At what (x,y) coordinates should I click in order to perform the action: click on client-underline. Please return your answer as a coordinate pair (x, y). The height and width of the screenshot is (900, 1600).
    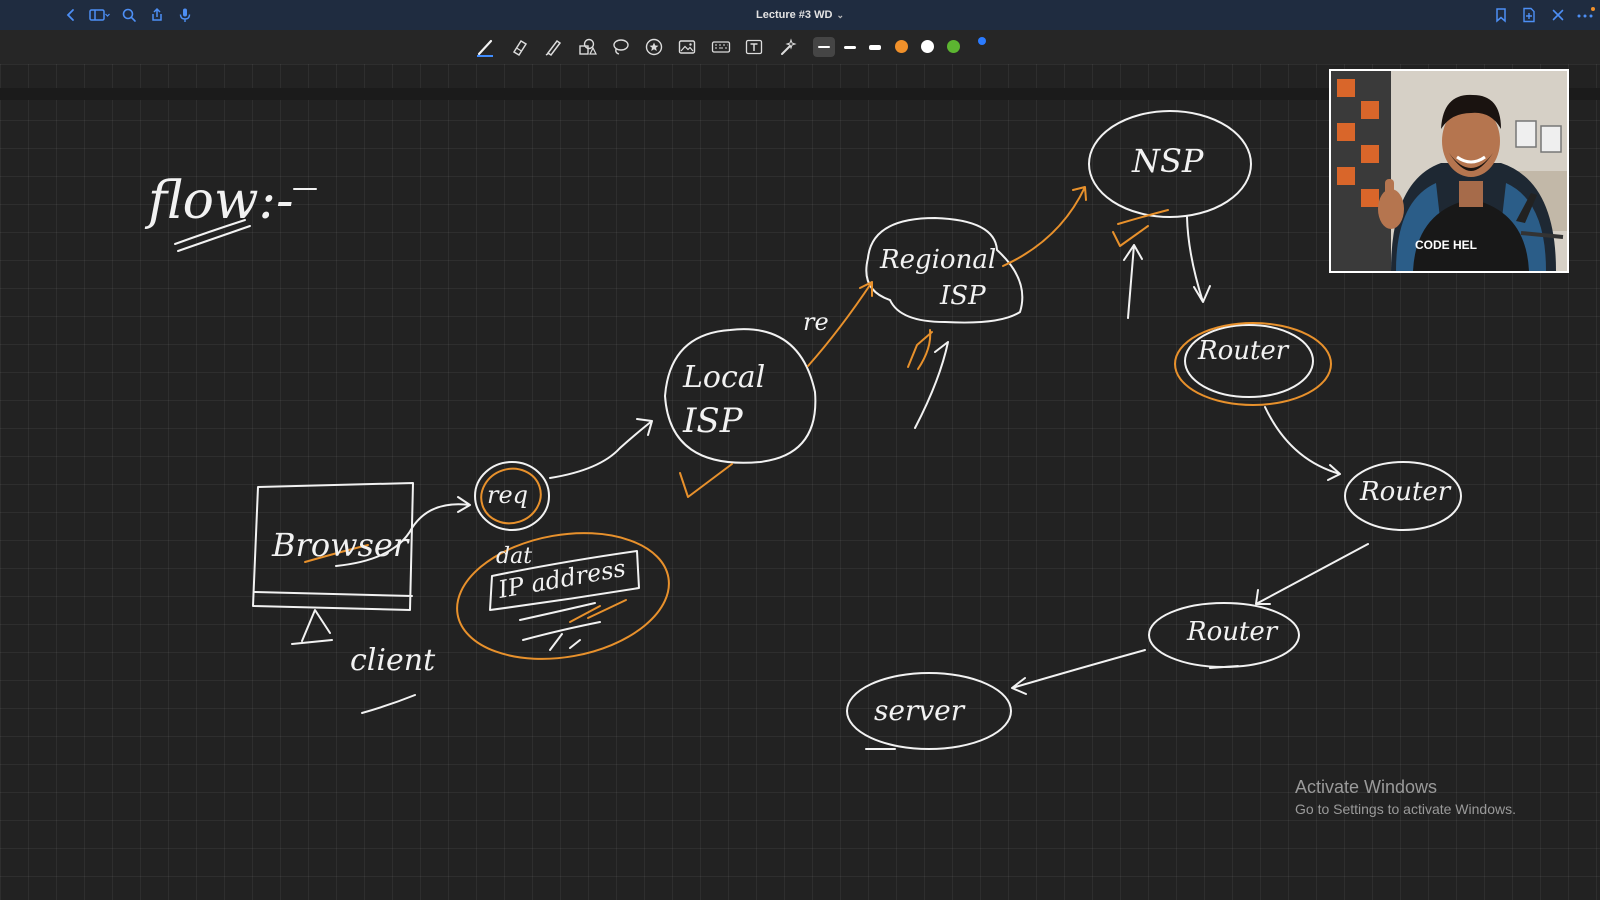
    Looking at the image, I should click on (388, 704).